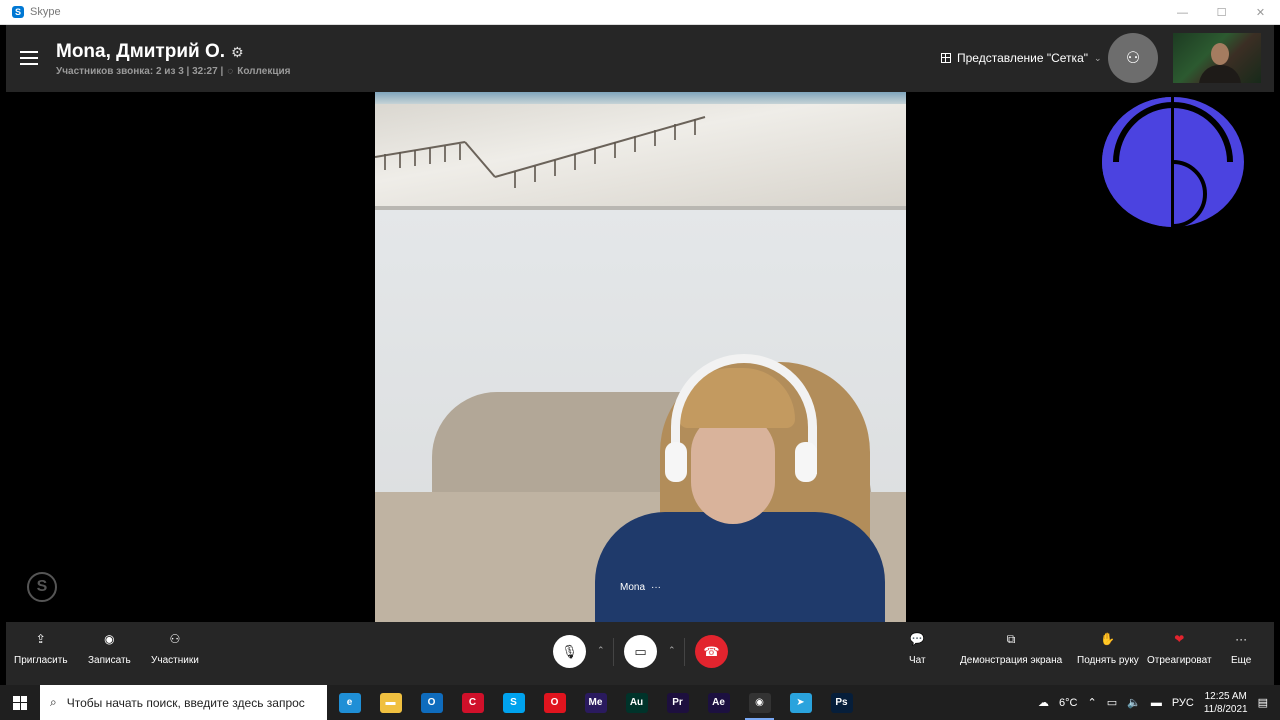 This screenshot has width=1280, height=720. I want to click on gear-icon: ⚙, so click(237, 52).